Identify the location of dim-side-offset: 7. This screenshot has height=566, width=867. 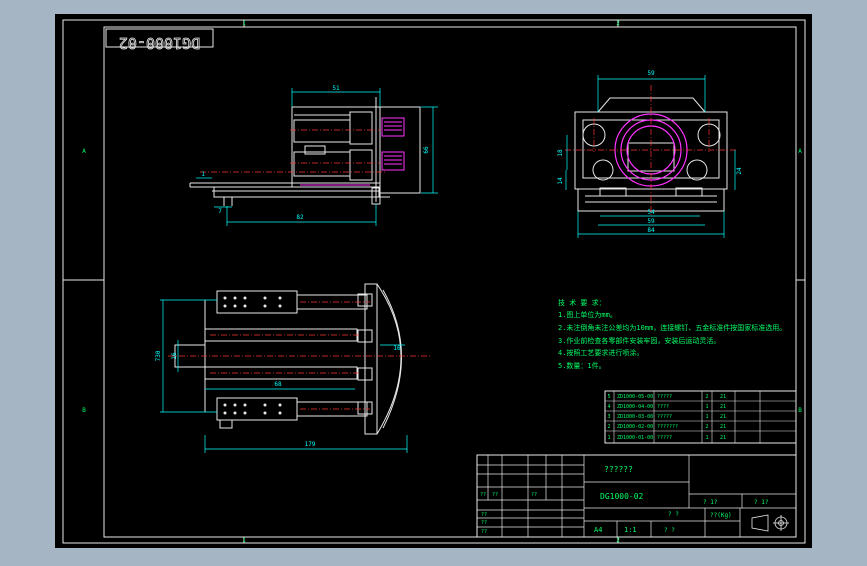
(220, 211).